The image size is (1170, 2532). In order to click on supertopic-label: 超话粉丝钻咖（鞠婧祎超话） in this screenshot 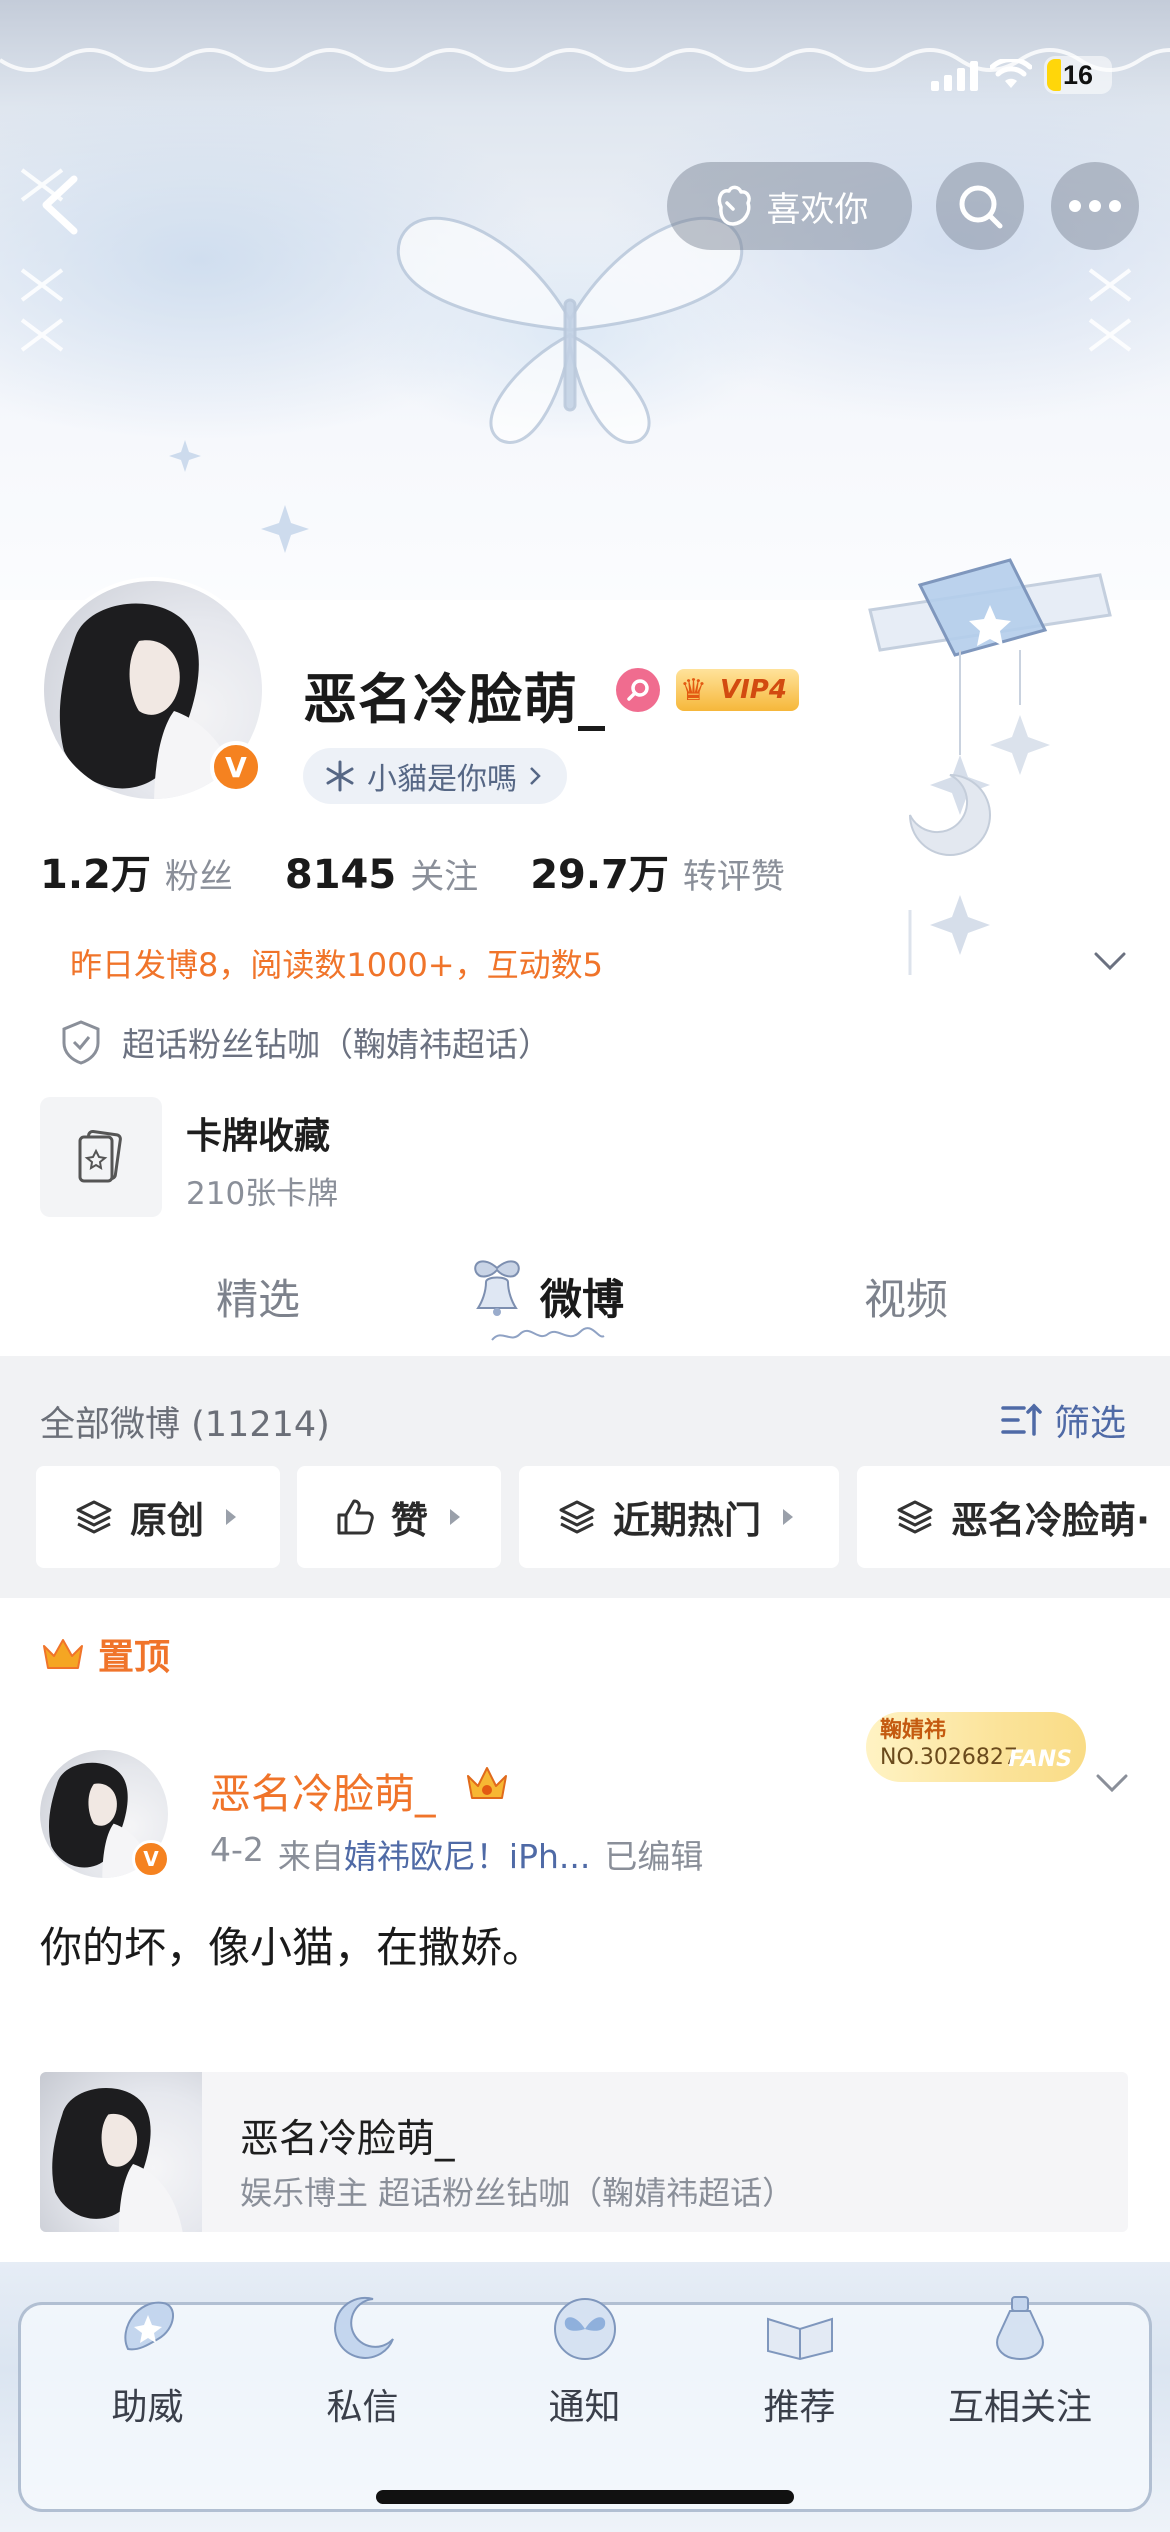, I will do `click(336, 1044)`.